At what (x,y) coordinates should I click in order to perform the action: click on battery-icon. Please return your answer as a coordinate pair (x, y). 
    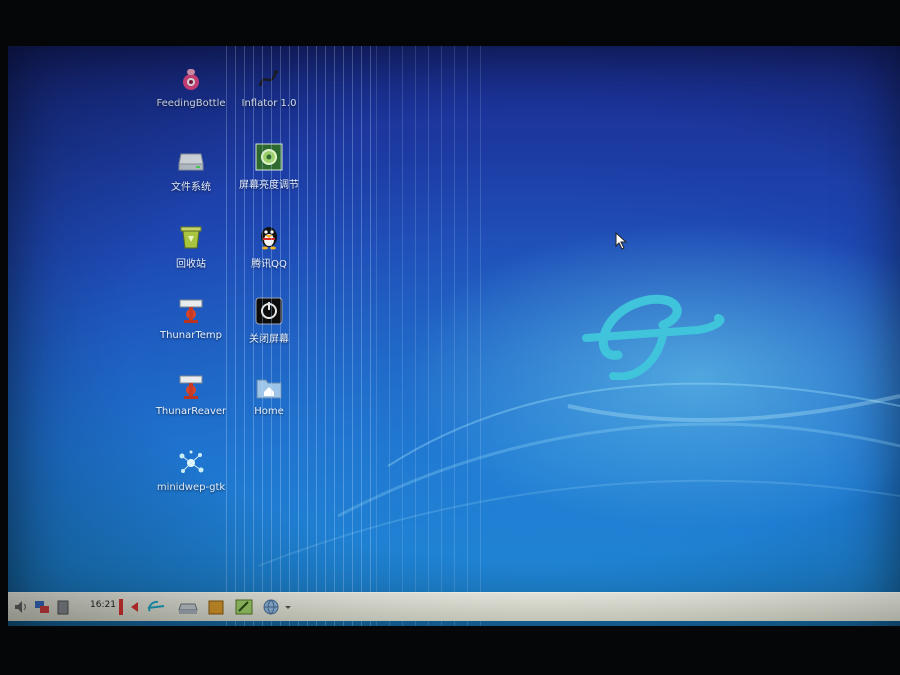
    Looking at the image, I should click on (63, 607).